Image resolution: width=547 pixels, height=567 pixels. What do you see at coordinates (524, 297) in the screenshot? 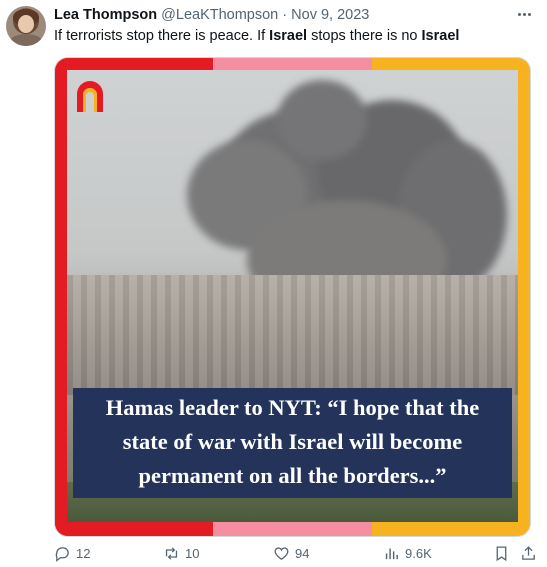
I see `frame-right-stripe` at bounding box center [524, 297].